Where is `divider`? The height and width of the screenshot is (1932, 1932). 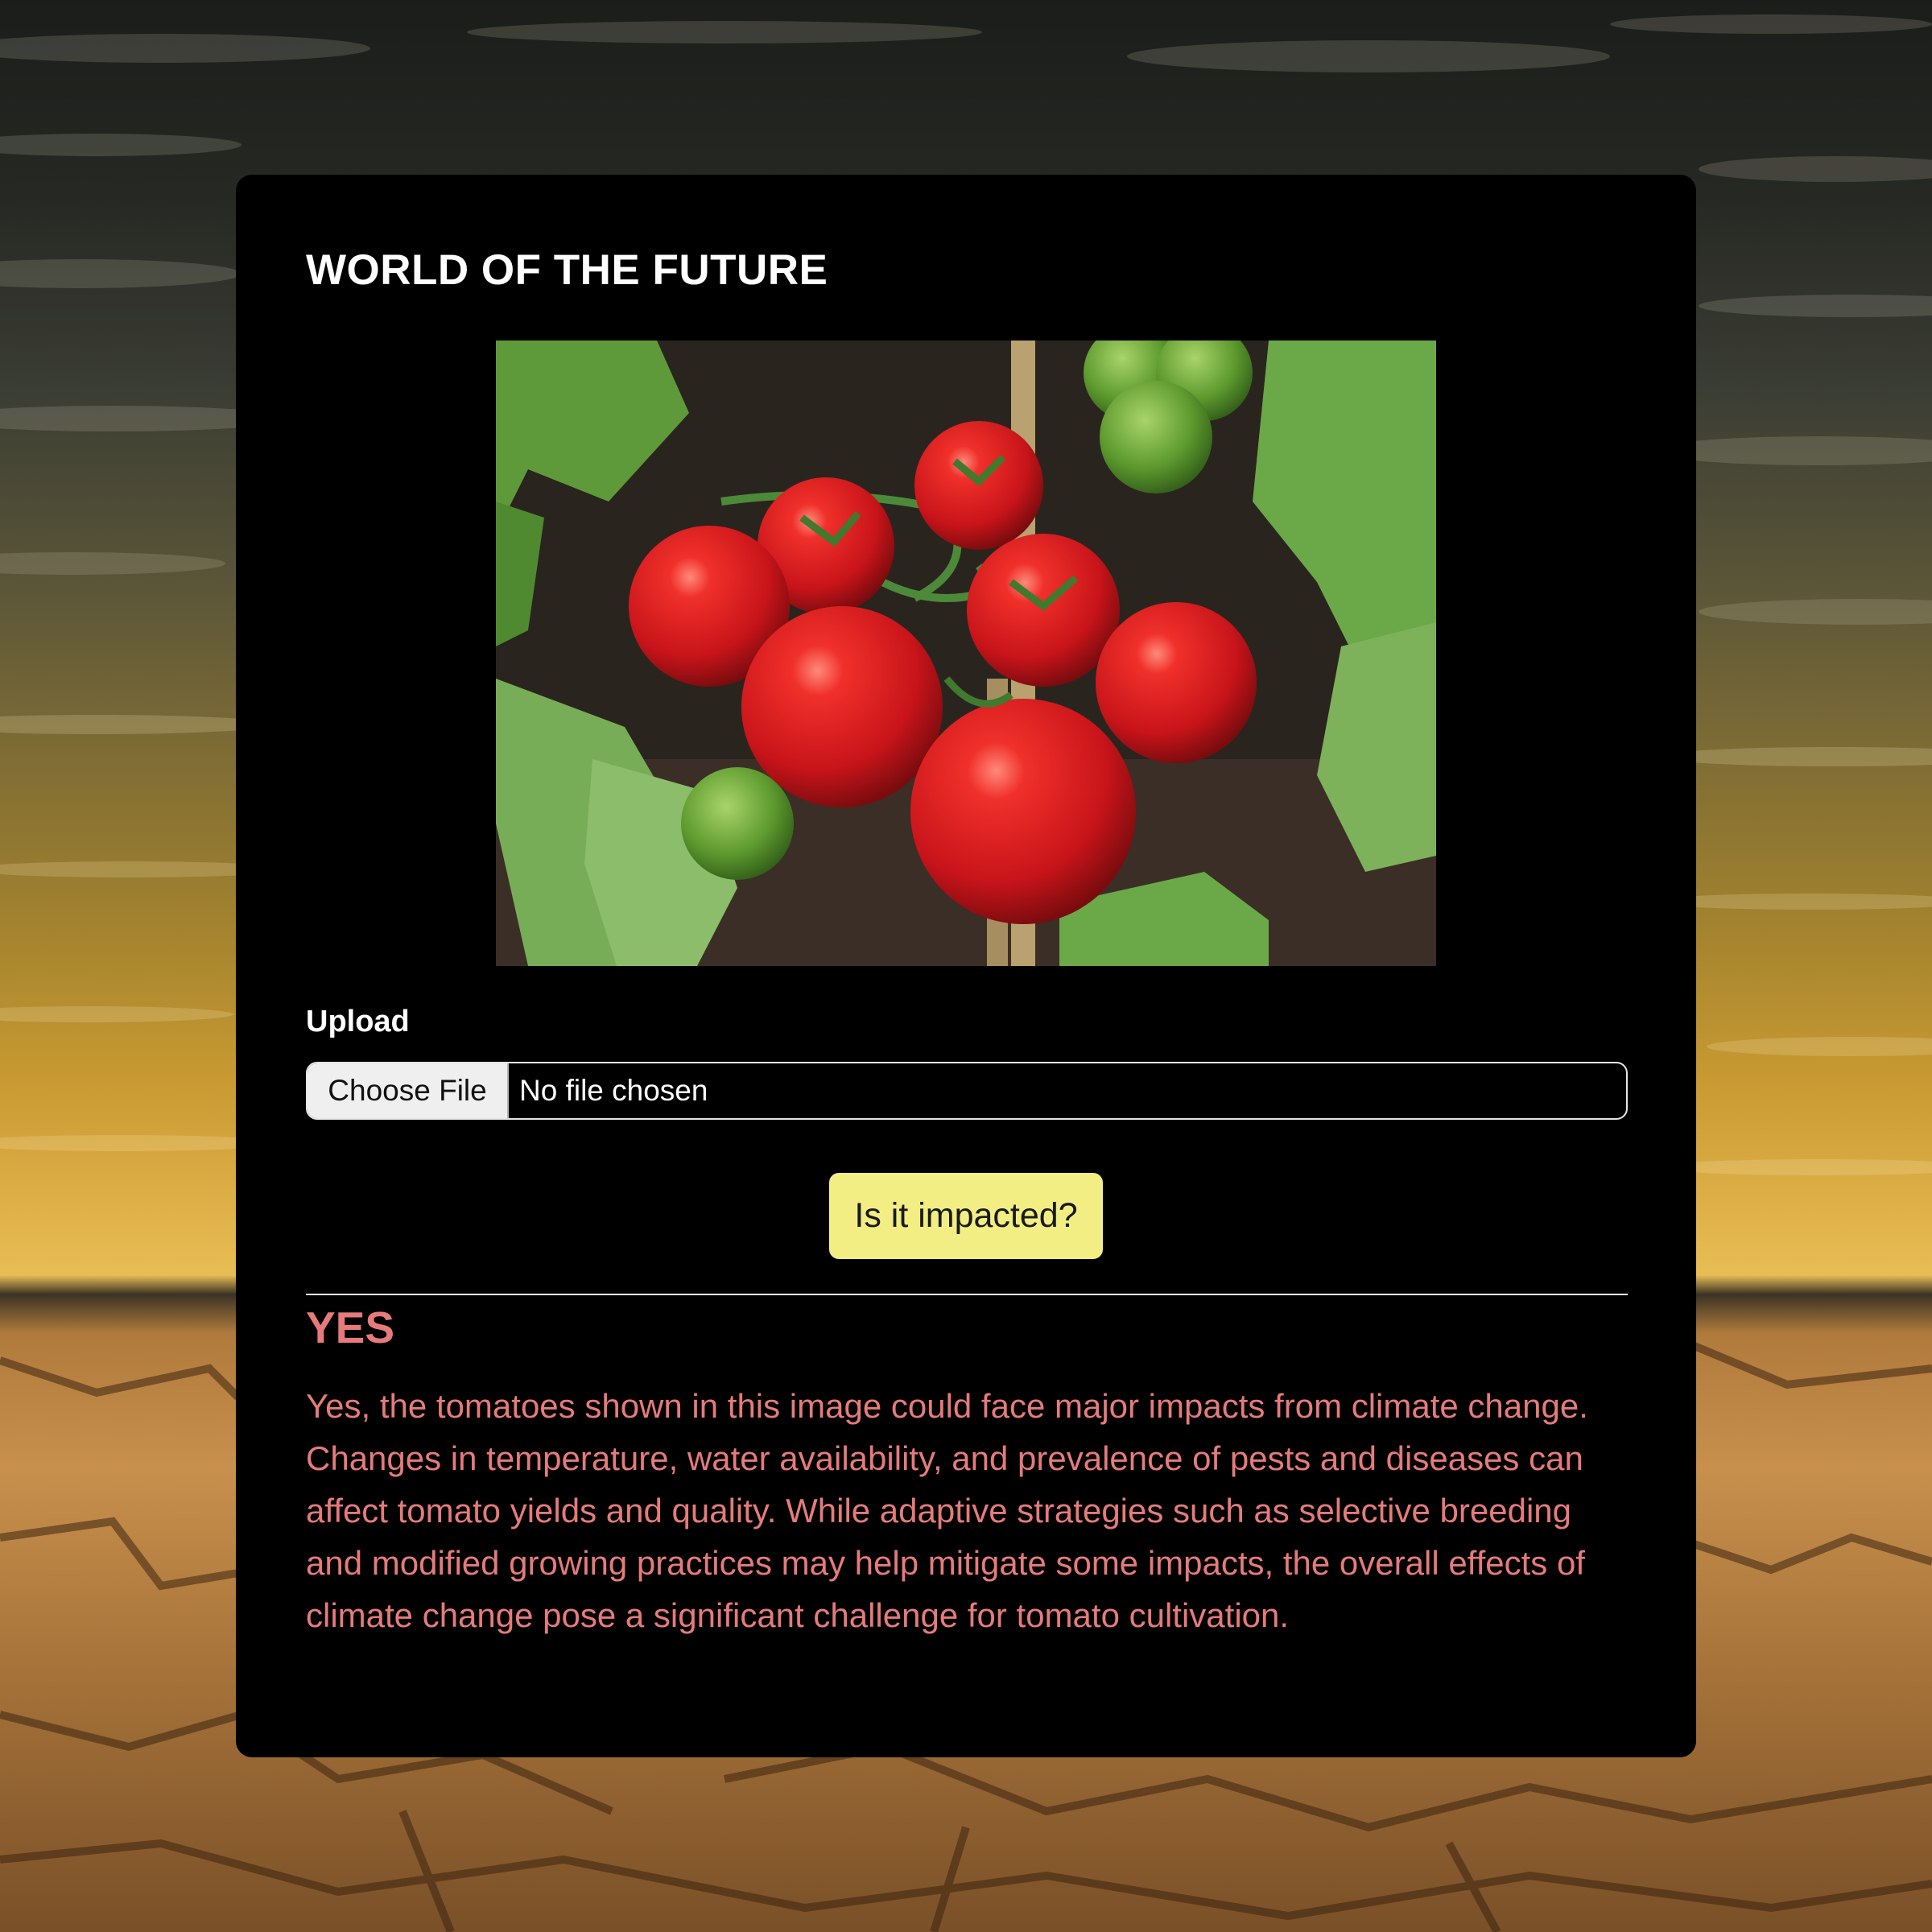
divider is located at coordinates (967, 1294).